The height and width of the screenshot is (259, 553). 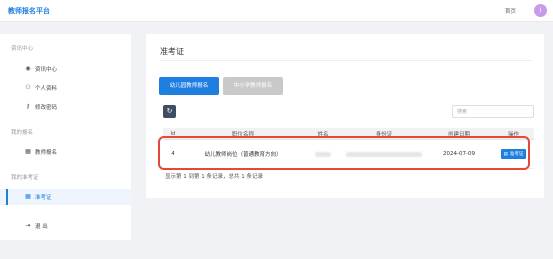 I want to click on tab-kindergarten-registration: 幼儿园教师报名, so click(x=189, y=86).